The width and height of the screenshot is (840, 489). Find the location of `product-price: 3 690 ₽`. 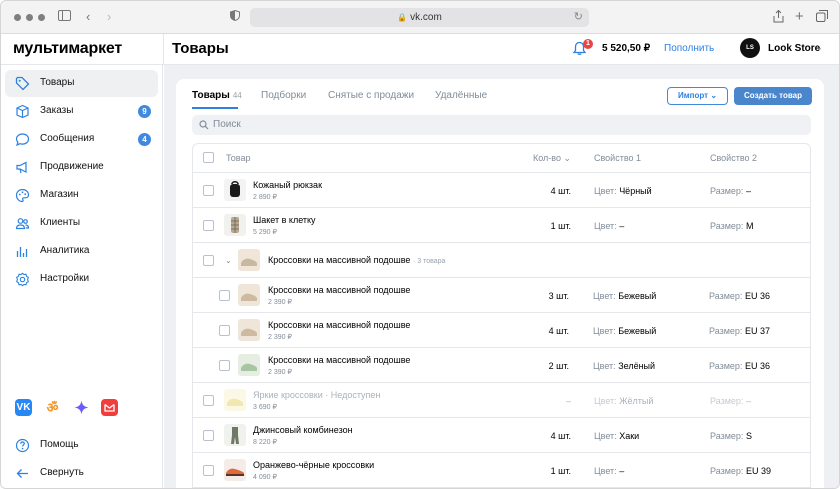

product-price: 3 690 ₽ is located at coordinates (265, 407).